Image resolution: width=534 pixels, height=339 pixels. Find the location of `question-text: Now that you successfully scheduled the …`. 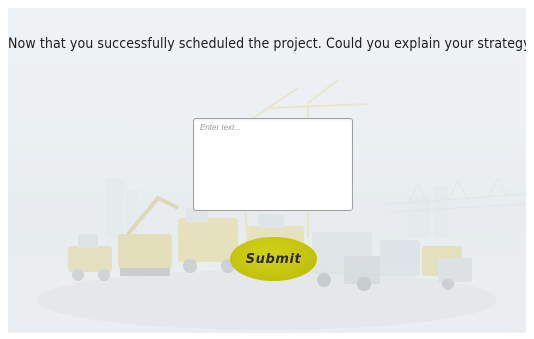

question-text: Now that you successfully scheduled the … is located at coordinates (267, 44).